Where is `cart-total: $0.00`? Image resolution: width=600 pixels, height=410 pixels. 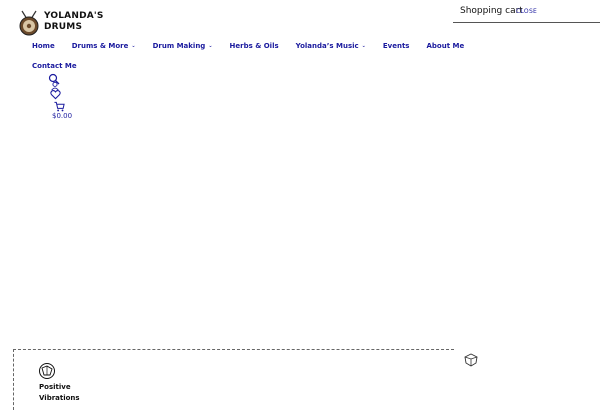
cart-total: $0.00 is located at coordinates (62, 116).